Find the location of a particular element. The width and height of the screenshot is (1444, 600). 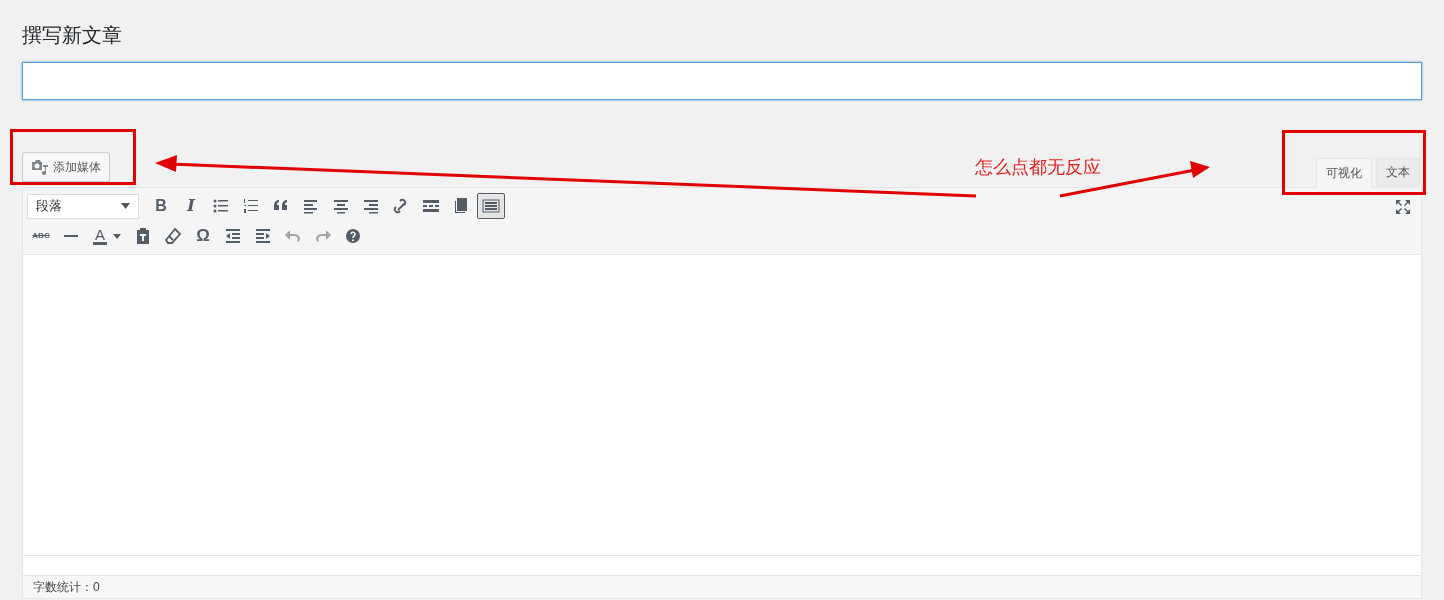

format-button: Ω is located at coordinates (203, 236).